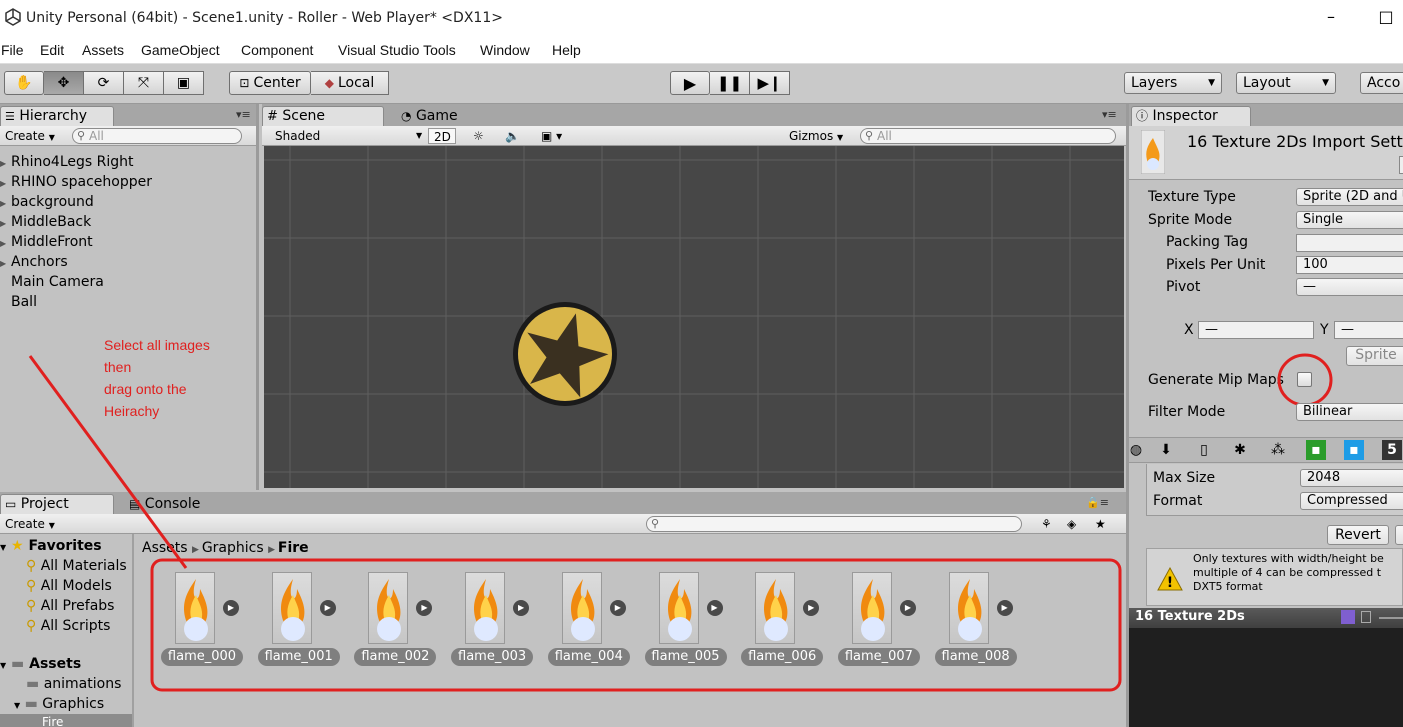 The height and width of the screenshot is (727, 1403). What do you see at coordinates (782, 657) in the screenshot?
I see `asset-file-label: flame_006` at bounding box center [782, 657].